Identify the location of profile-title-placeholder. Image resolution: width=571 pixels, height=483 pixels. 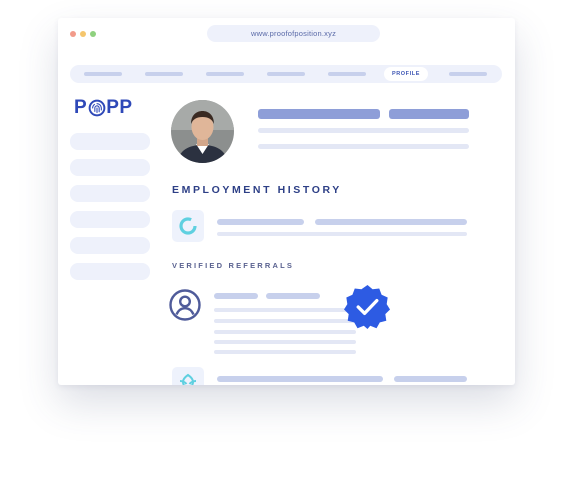
(429, 114).